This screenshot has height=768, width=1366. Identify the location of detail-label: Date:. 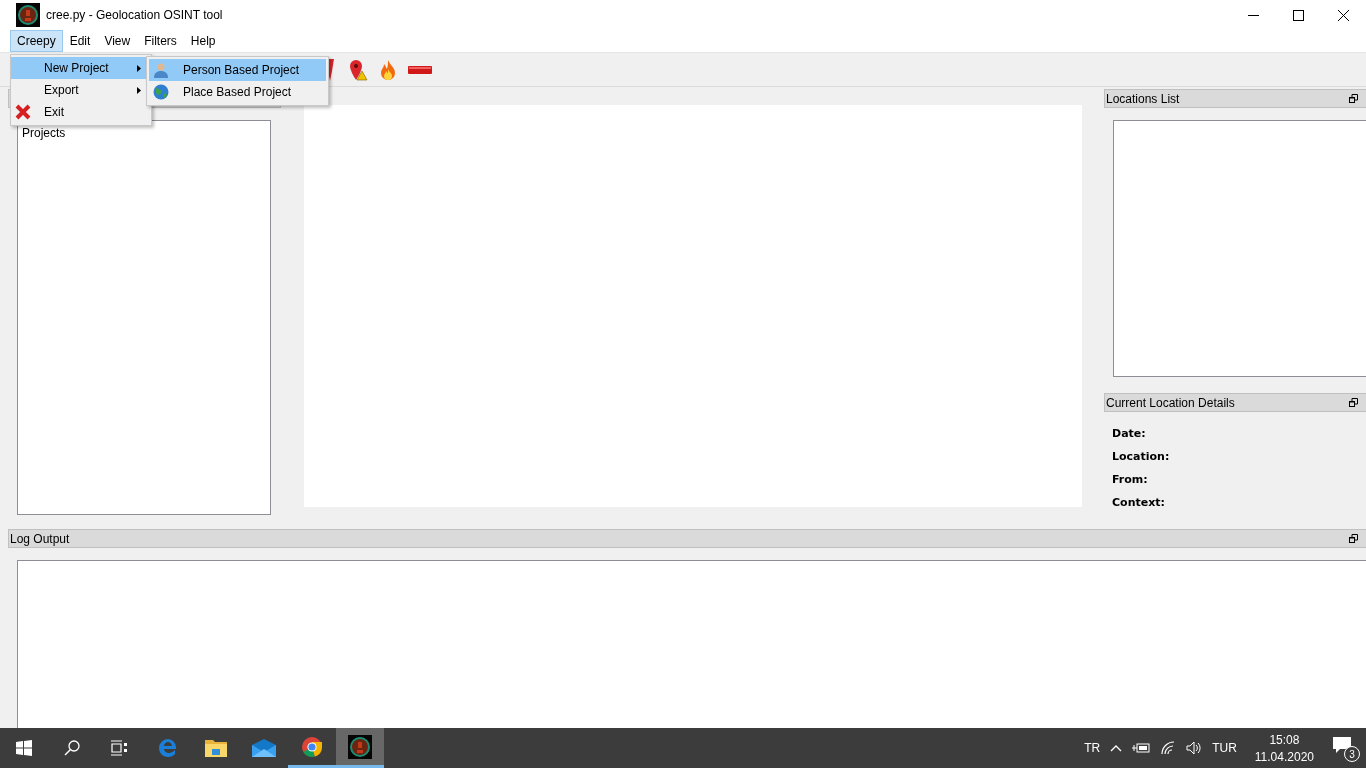
(1129, 433).